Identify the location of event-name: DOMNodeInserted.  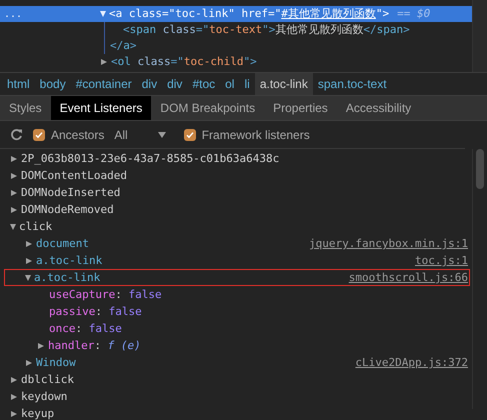
(70, 192).